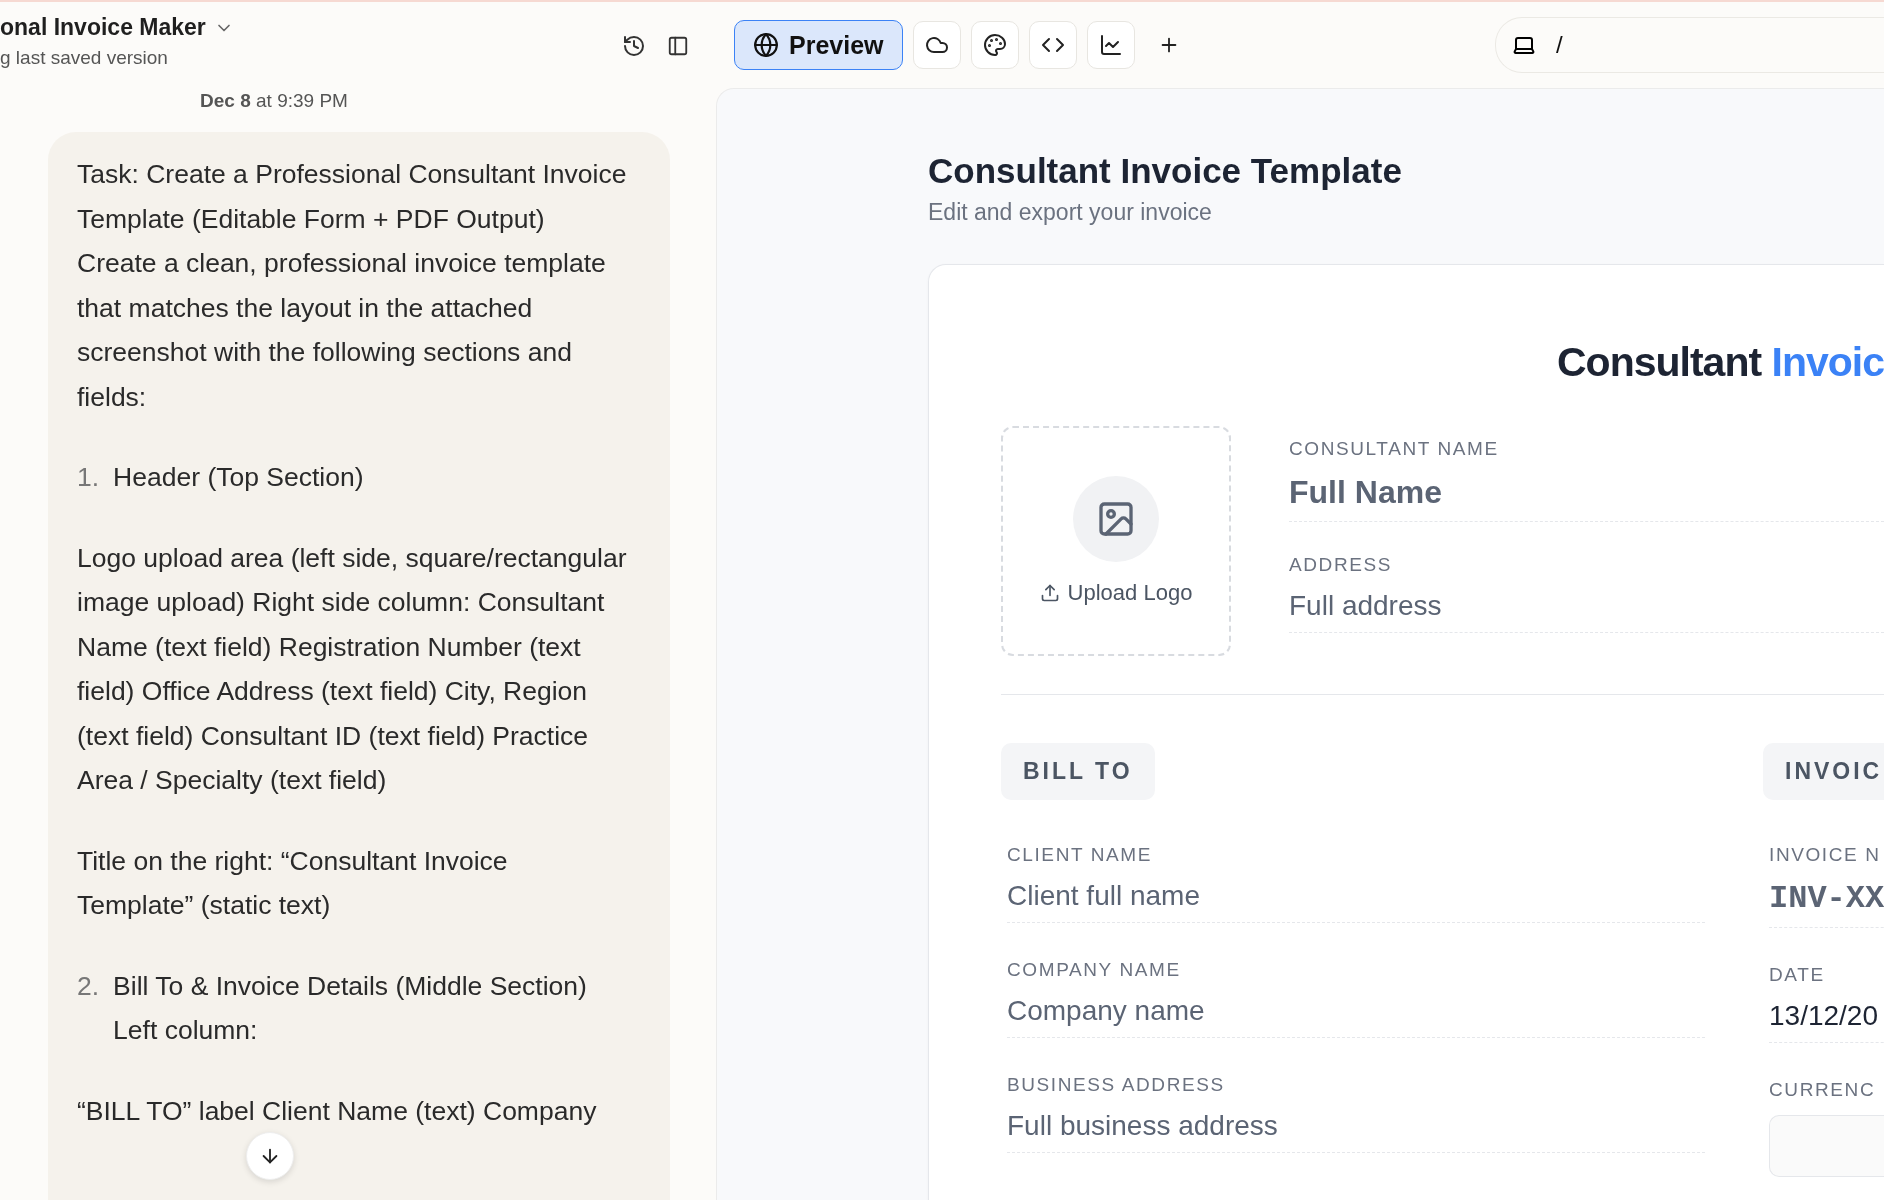  Describe the element at coordinates (1586, 606) in the screenshot. I see `input-field: Full address` at that location.